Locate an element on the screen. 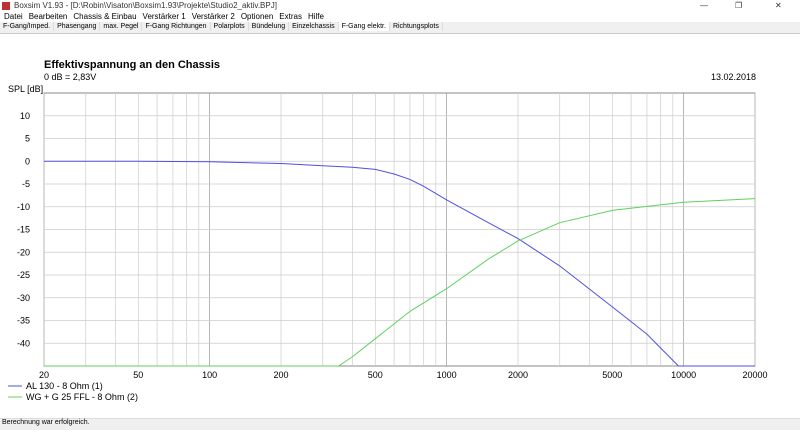  y-tick-label: -5 is located at coordinates (26, 184).